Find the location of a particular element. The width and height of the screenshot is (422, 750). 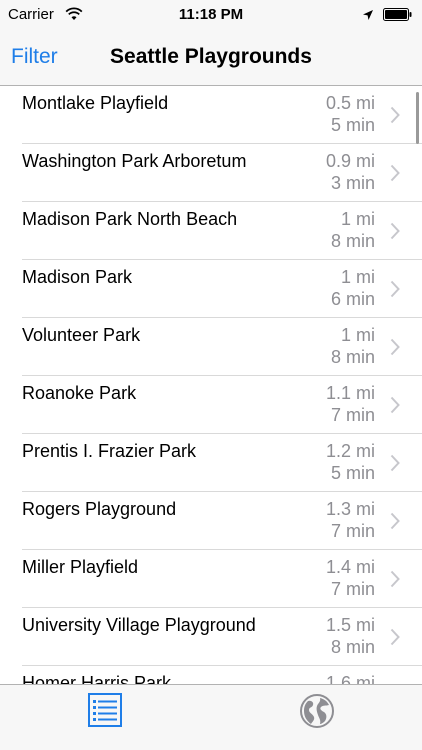

tab-map is located at coordinates (316, 717).